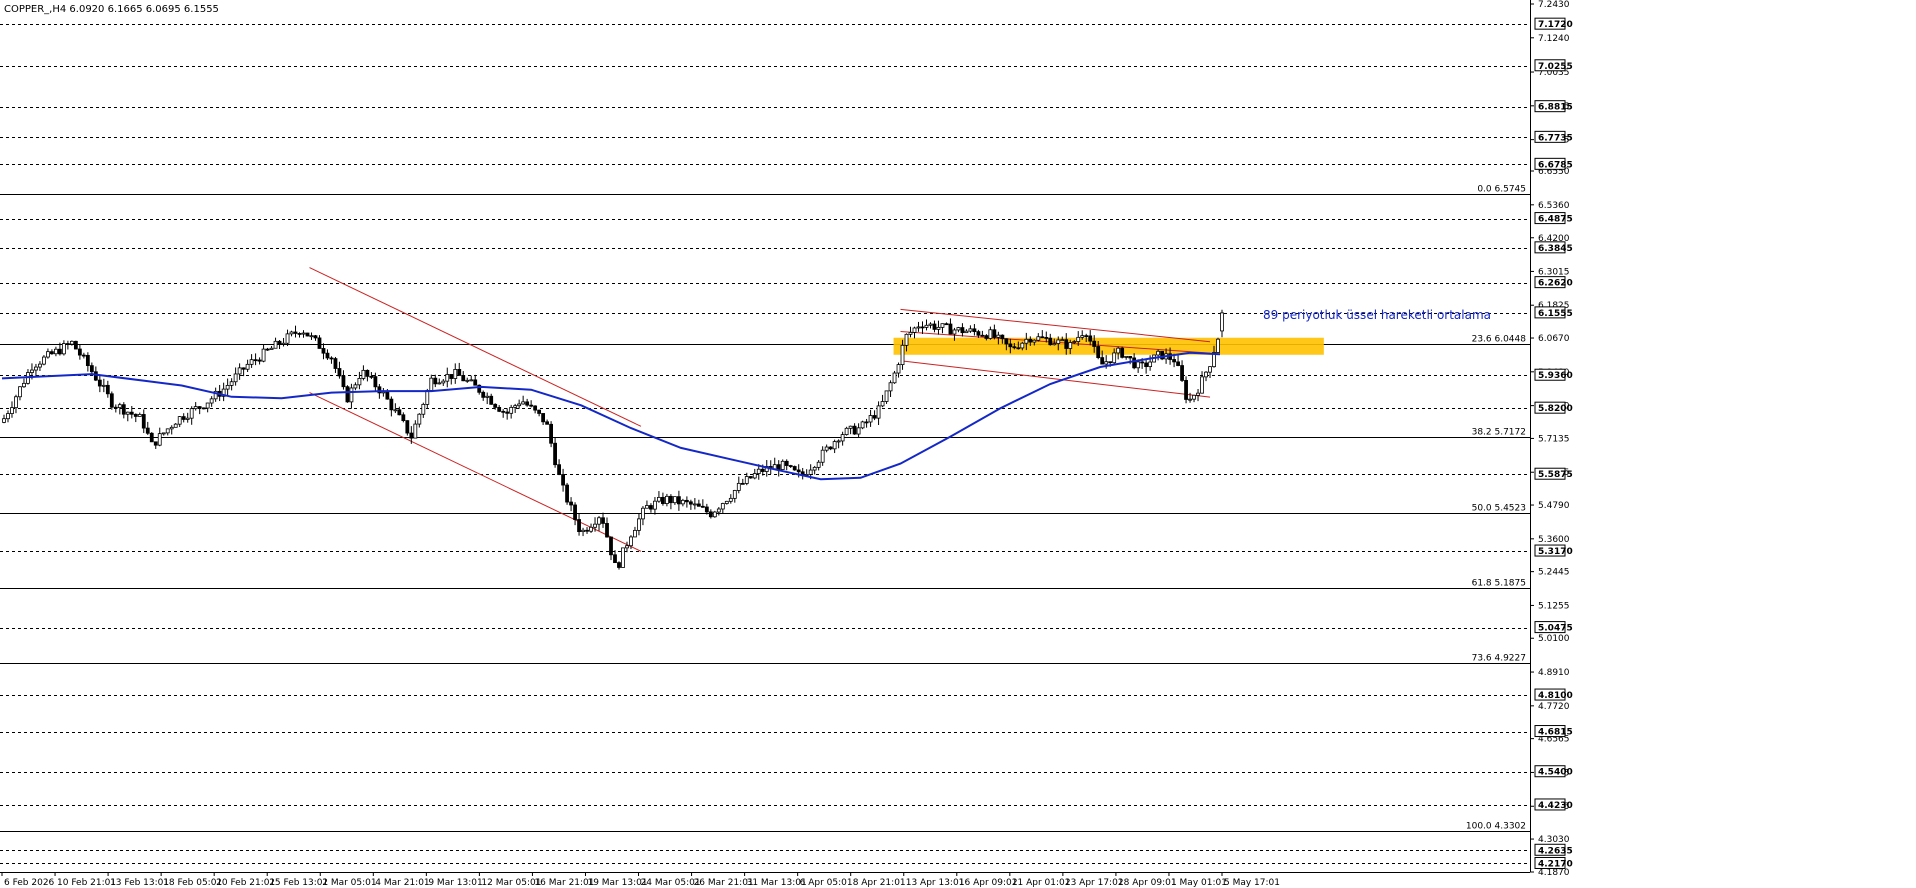 The width and height of the screenshot is (1916, 888). What do you see at coordinates (1499, 433) in the screenshot?
I see `fib-label: 38.2 5.7172` at bounding box center [1499, 433].